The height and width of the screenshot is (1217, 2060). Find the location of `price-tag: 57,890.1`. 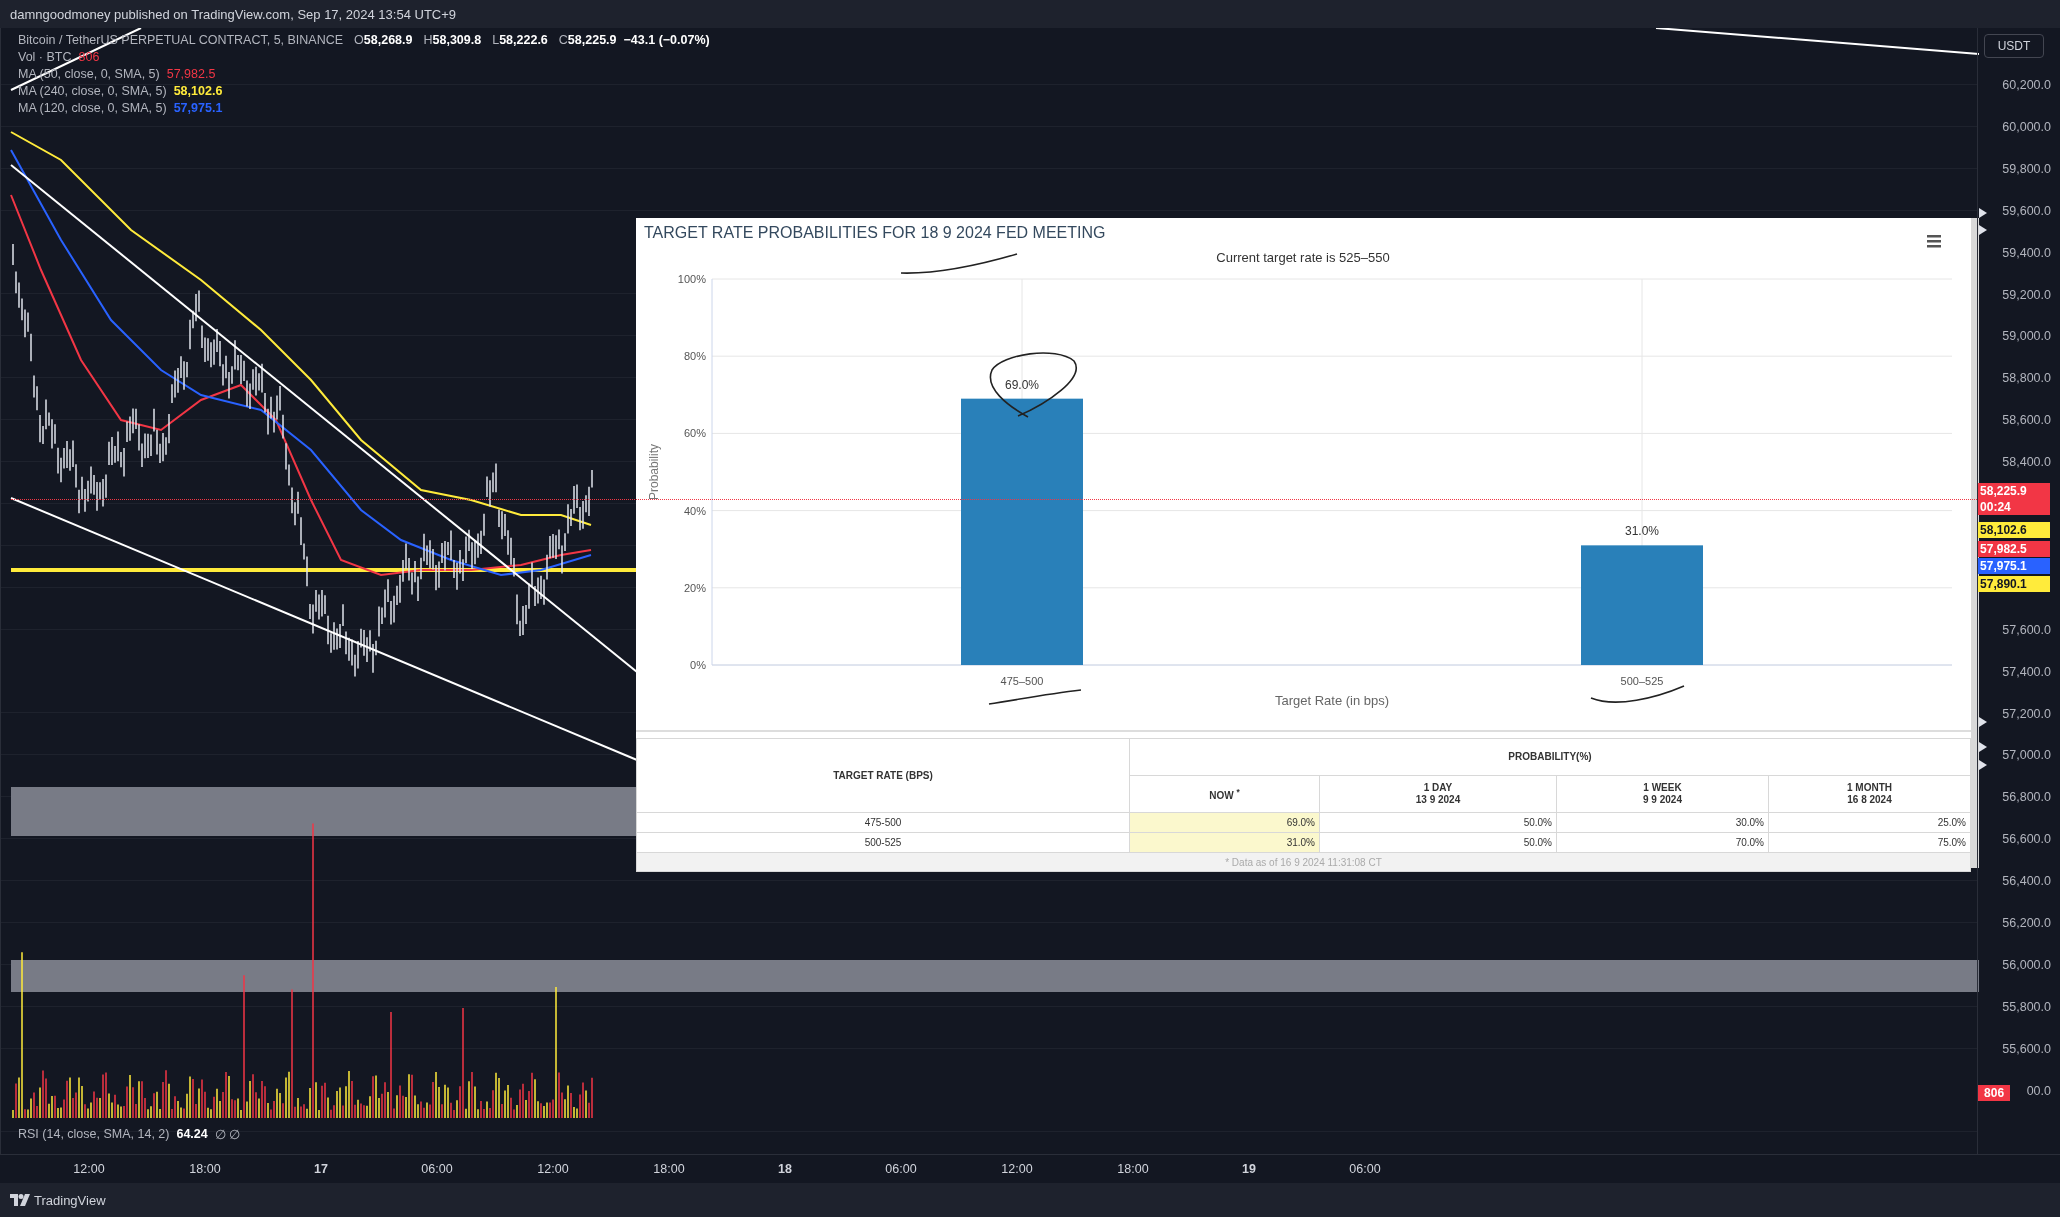

price-tag: 57,890.1 is located at coordinates (2014, 584).